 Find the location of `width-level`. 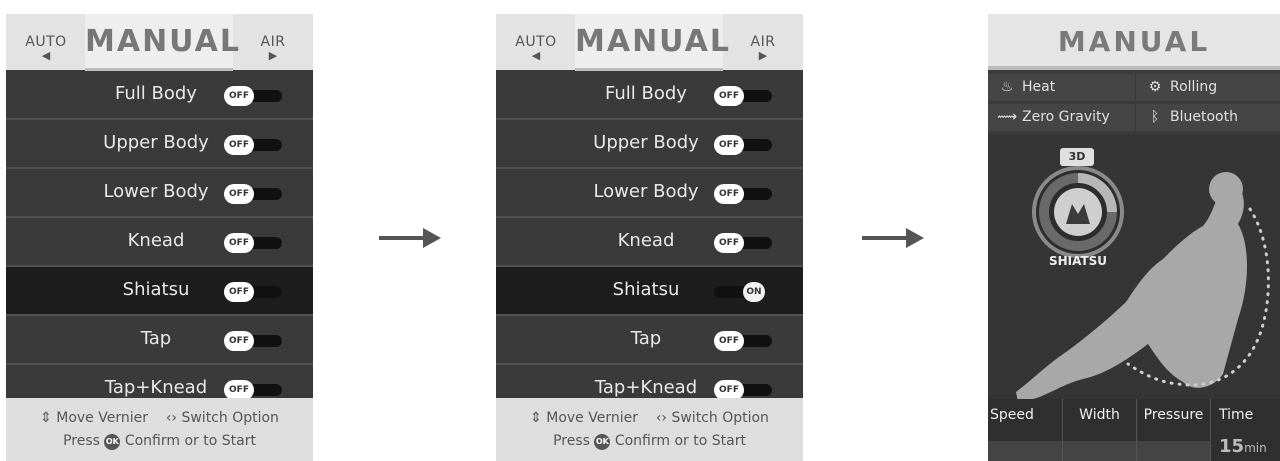

width-level is located at coordinates (1099, 451).